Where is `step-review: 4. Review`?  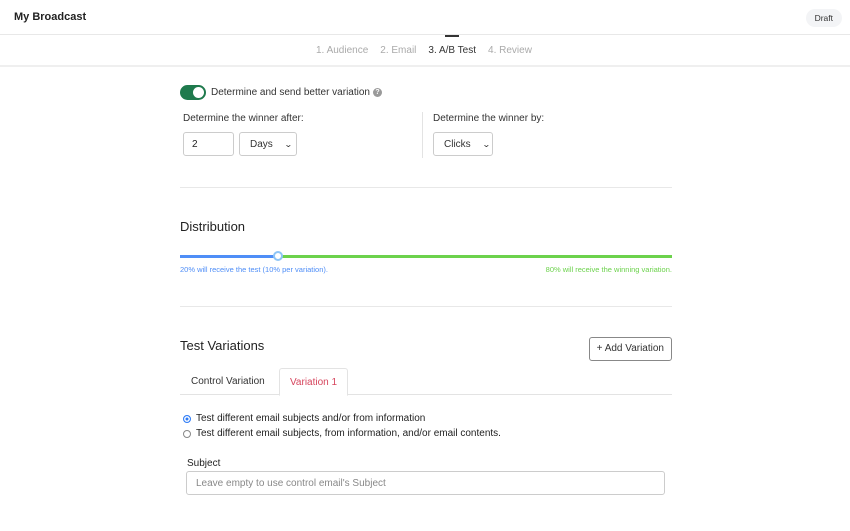 step-review: 4. Review is located at coordinates (510, 50).